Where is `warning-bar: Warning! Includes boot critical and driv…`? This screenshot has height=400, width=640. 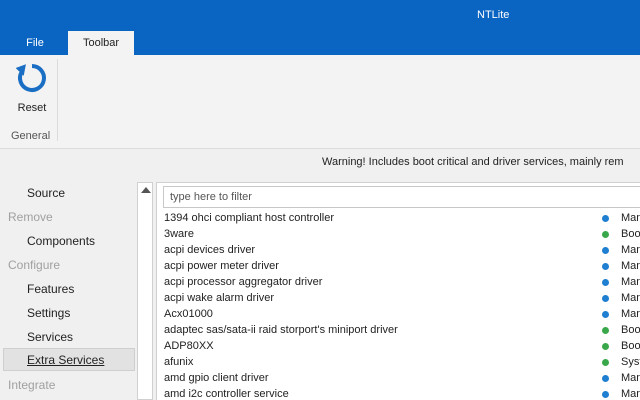
warning-bar: Warning! Includes boot critical and driv… is located at coordinates (320, 162).